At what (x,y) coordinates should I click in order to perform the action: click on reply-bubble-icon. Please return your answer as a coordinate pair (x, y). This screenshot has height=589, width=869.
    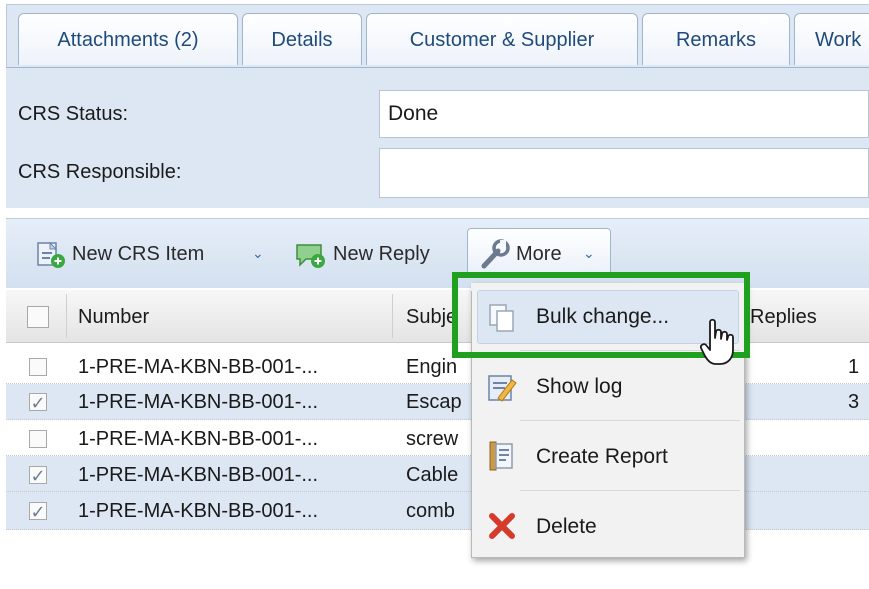
    Looking at the image, I should click on (310, 256).